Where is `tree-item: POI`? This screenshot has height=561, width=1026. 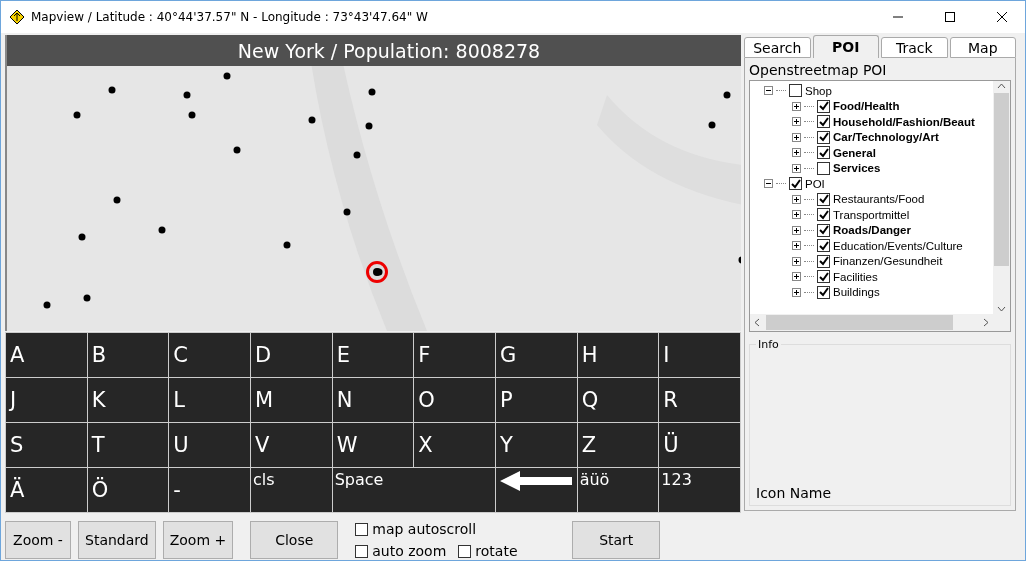 tree-item: POI is located at coordinates (815, 183).